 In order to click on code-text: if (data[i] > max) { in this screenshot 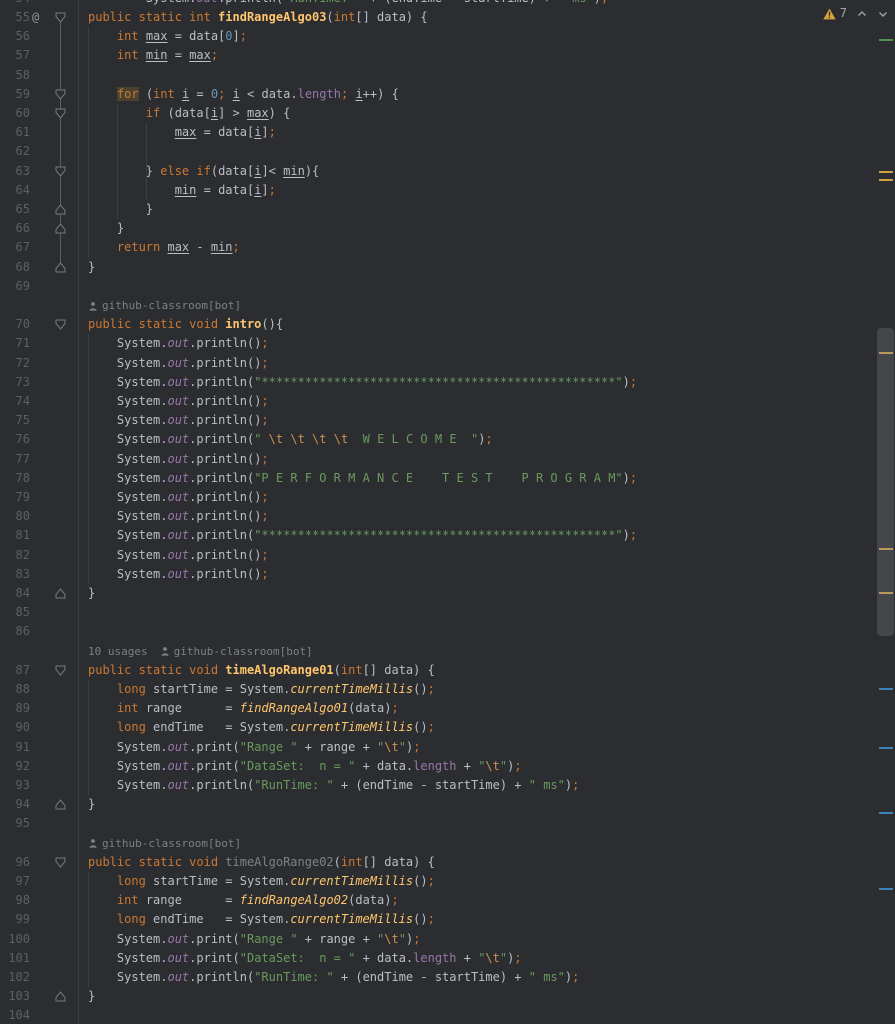, I will do `click(189, 113)`.